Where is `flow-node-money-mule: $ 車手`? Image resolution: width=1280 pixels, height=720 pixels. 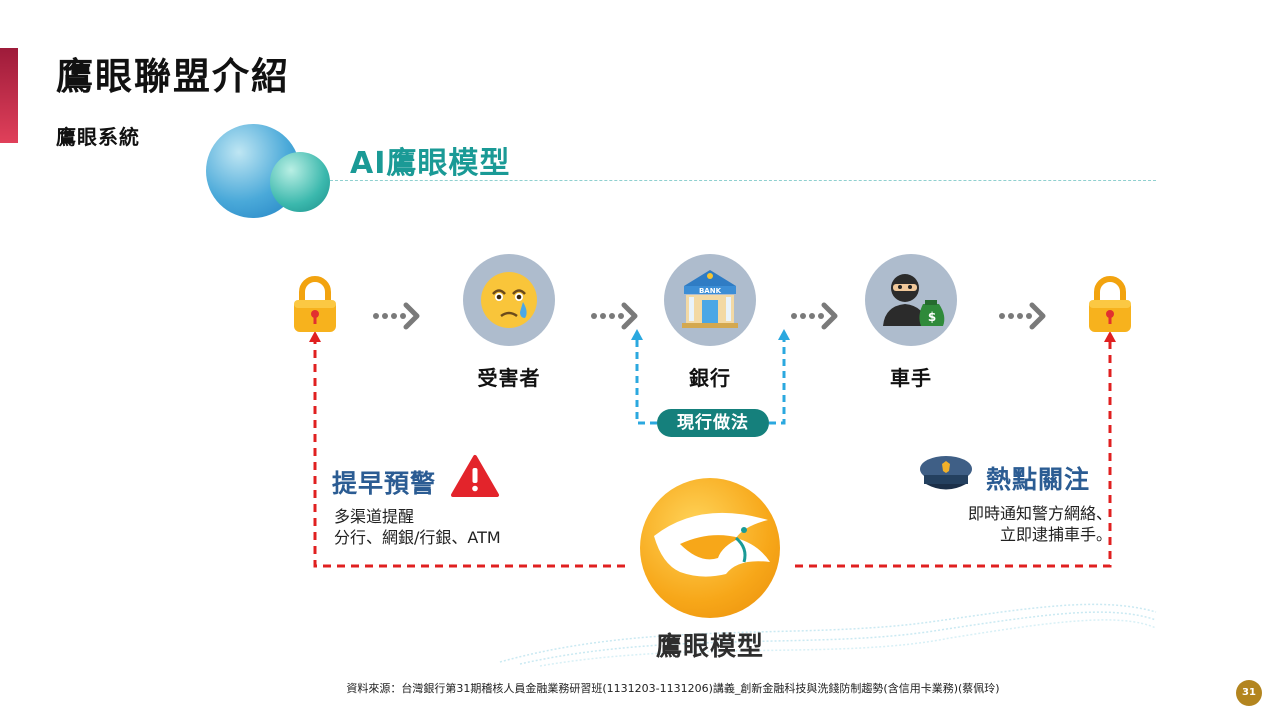 flow-node-money-mule: $ 車手 is located at coordinates (911, 322).